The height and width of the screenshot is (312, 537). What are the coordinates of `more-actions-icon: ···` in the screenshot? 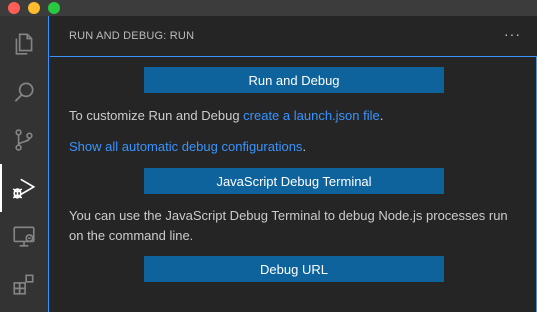 It's located at (512, 34).